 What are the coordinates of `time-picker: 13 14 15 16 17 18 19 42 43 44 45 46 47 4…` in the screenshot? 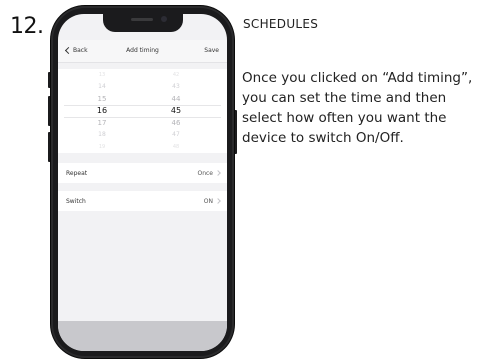 It's located at (142, 111).